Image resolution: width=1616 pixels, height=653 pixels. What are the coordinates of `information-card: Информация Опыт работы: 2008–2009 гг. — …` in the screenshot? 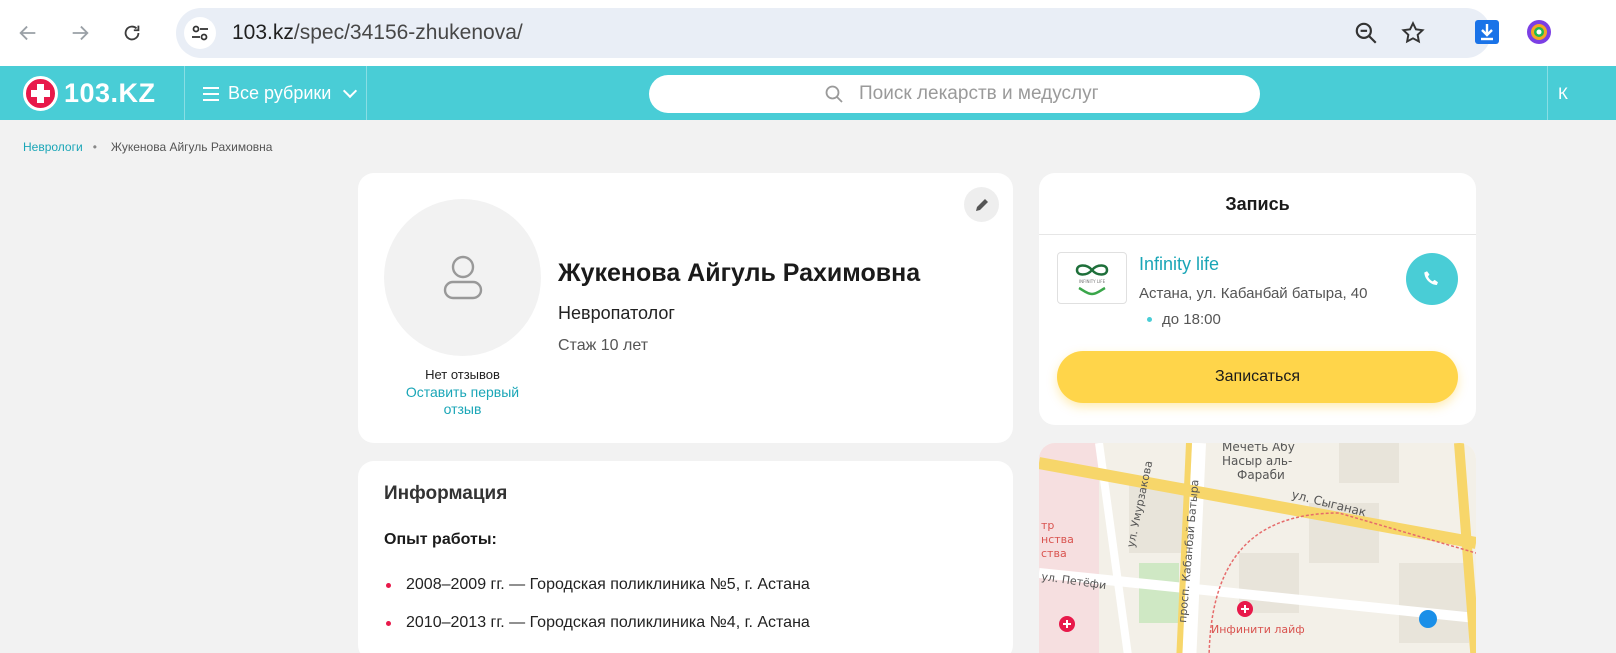 It's located at (685, 557).